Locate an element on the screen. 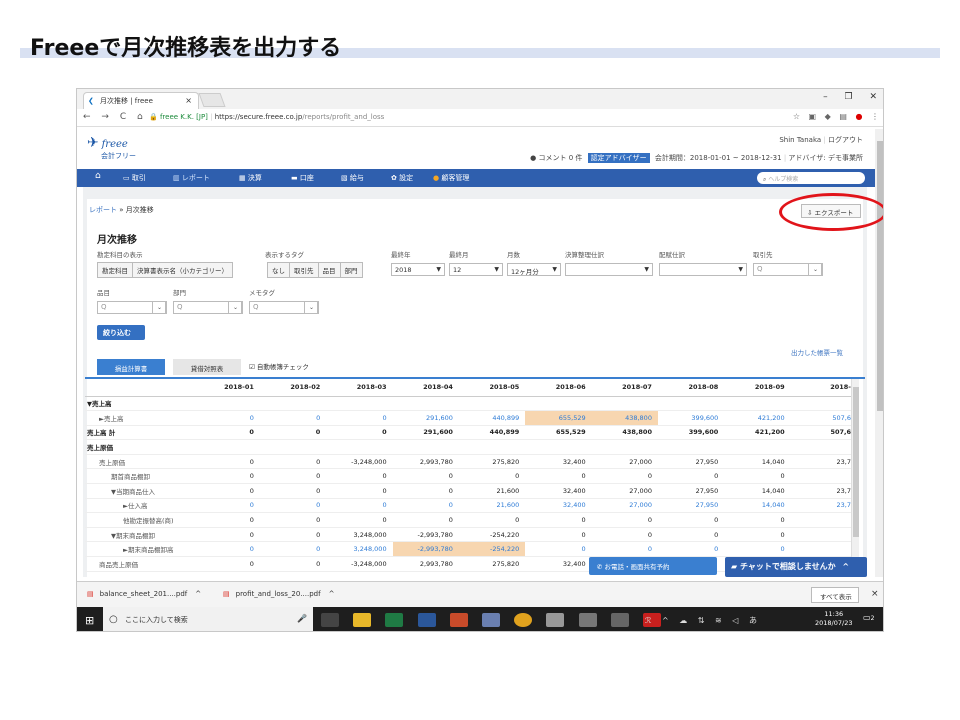  table-cell: 3,248,000 is located at coordinates (359, 549).